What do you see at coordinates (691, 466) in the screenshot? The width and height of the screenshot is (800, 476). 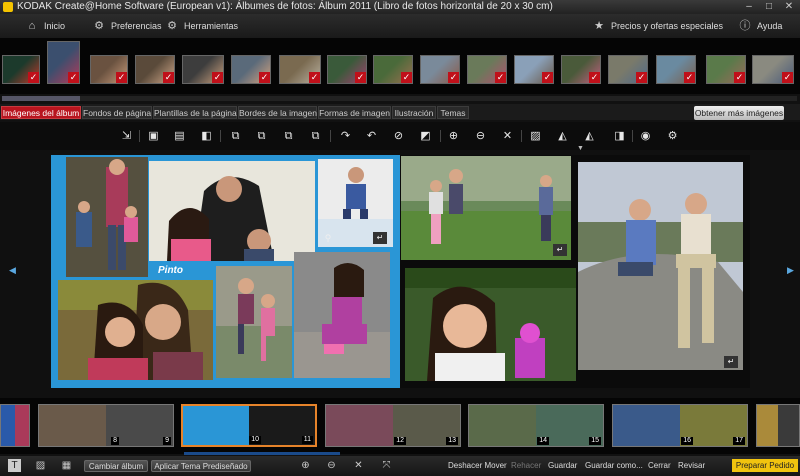 I see `review-button: Revisar` at bounding box center [691, 466].